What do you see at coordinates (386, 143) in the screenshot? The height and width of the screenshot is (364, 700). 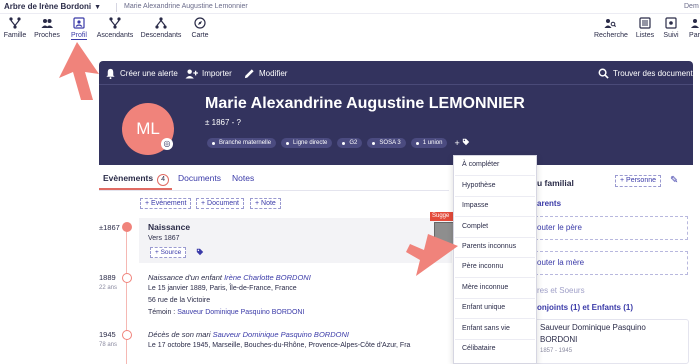 I see `tag-chip: SOSA 3` at bounding box center [386, 143].